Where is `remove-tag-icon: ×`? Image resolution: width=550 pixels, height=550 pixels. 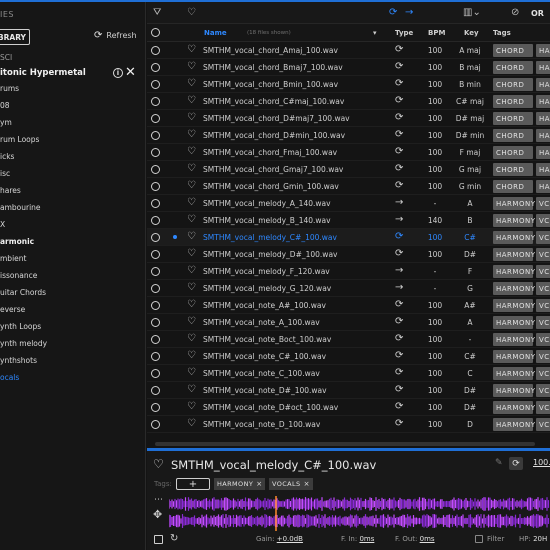
remove-tag-icon: × is located at coordinates (307, 484).